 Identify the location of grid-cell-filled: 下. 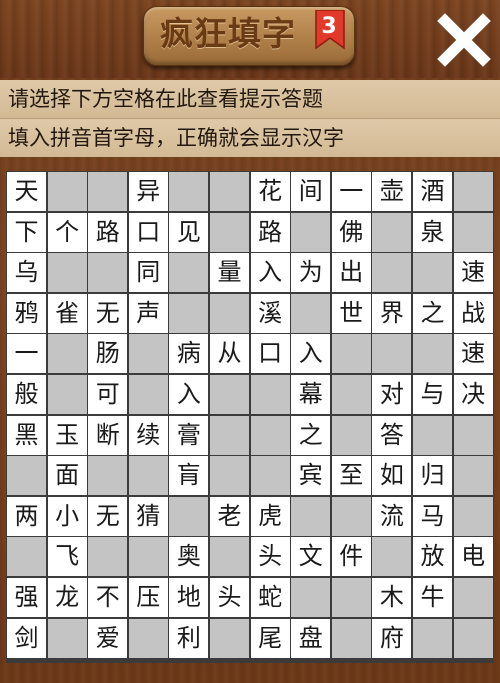
(26, 232).